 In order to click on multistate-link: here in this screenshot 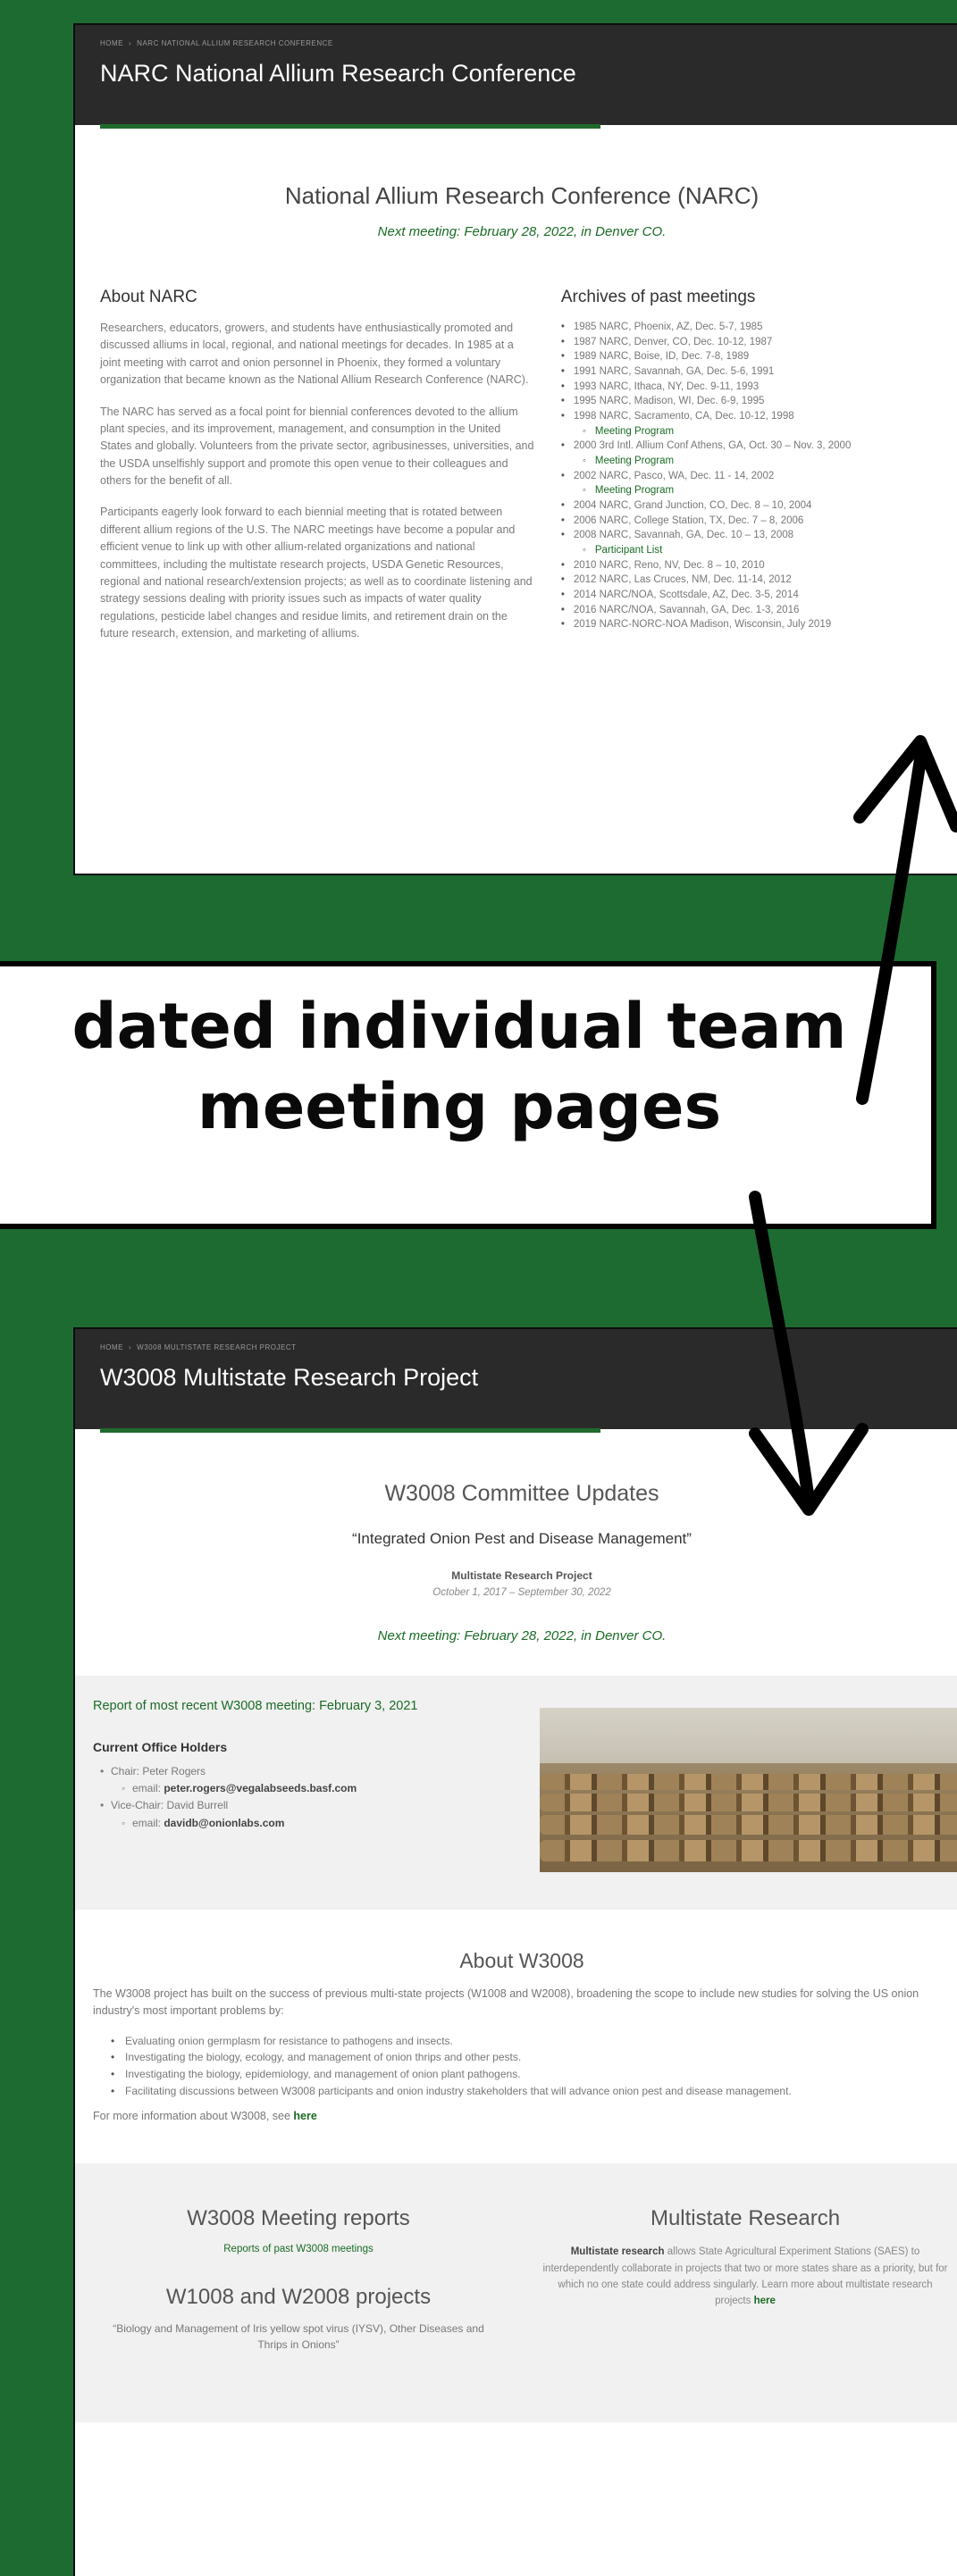, I will do `click(765, 2301)`.